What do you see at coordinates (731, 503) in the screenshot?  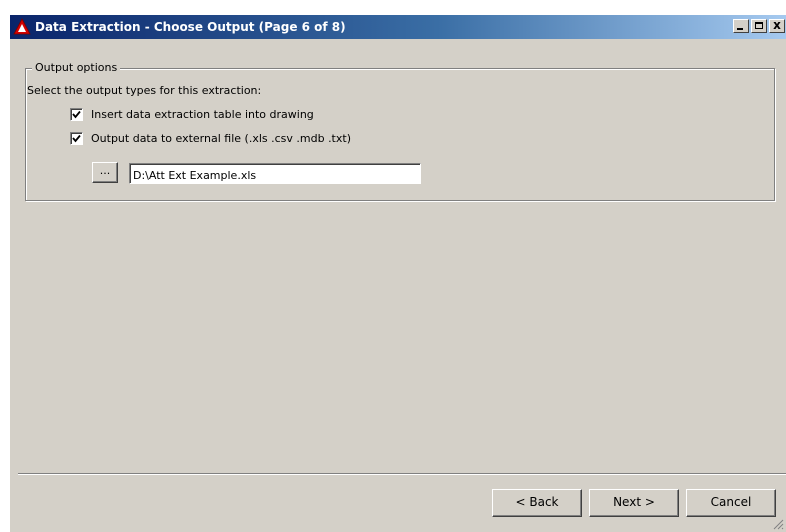 I see `cancel-button: Cancel` at bounding box center [731, 503].